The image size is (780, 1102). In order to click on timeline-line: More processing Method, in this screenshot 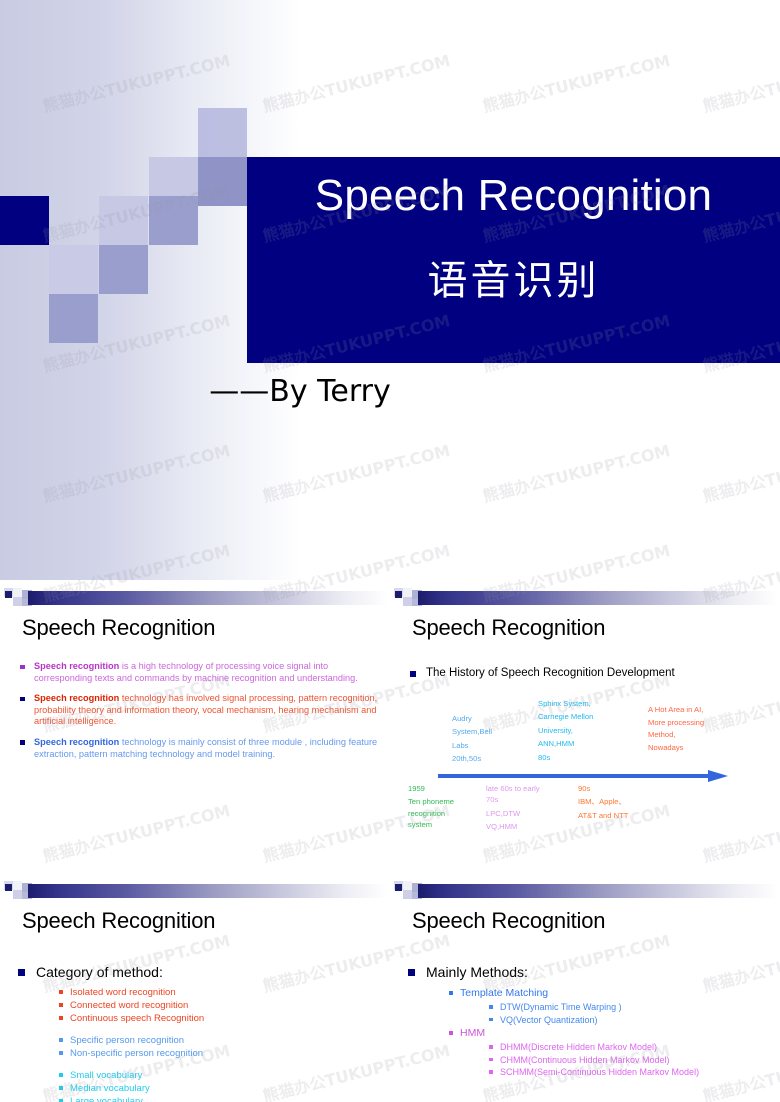, I will do `click(676, 728)`.